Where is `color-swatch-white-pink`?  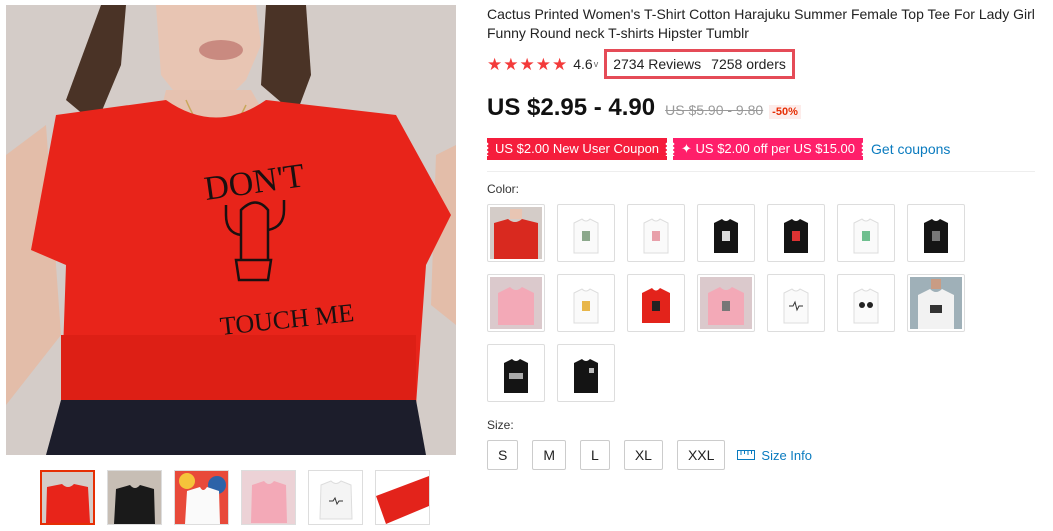
color-swatch-white-pink is located at coordinates (656, 233).